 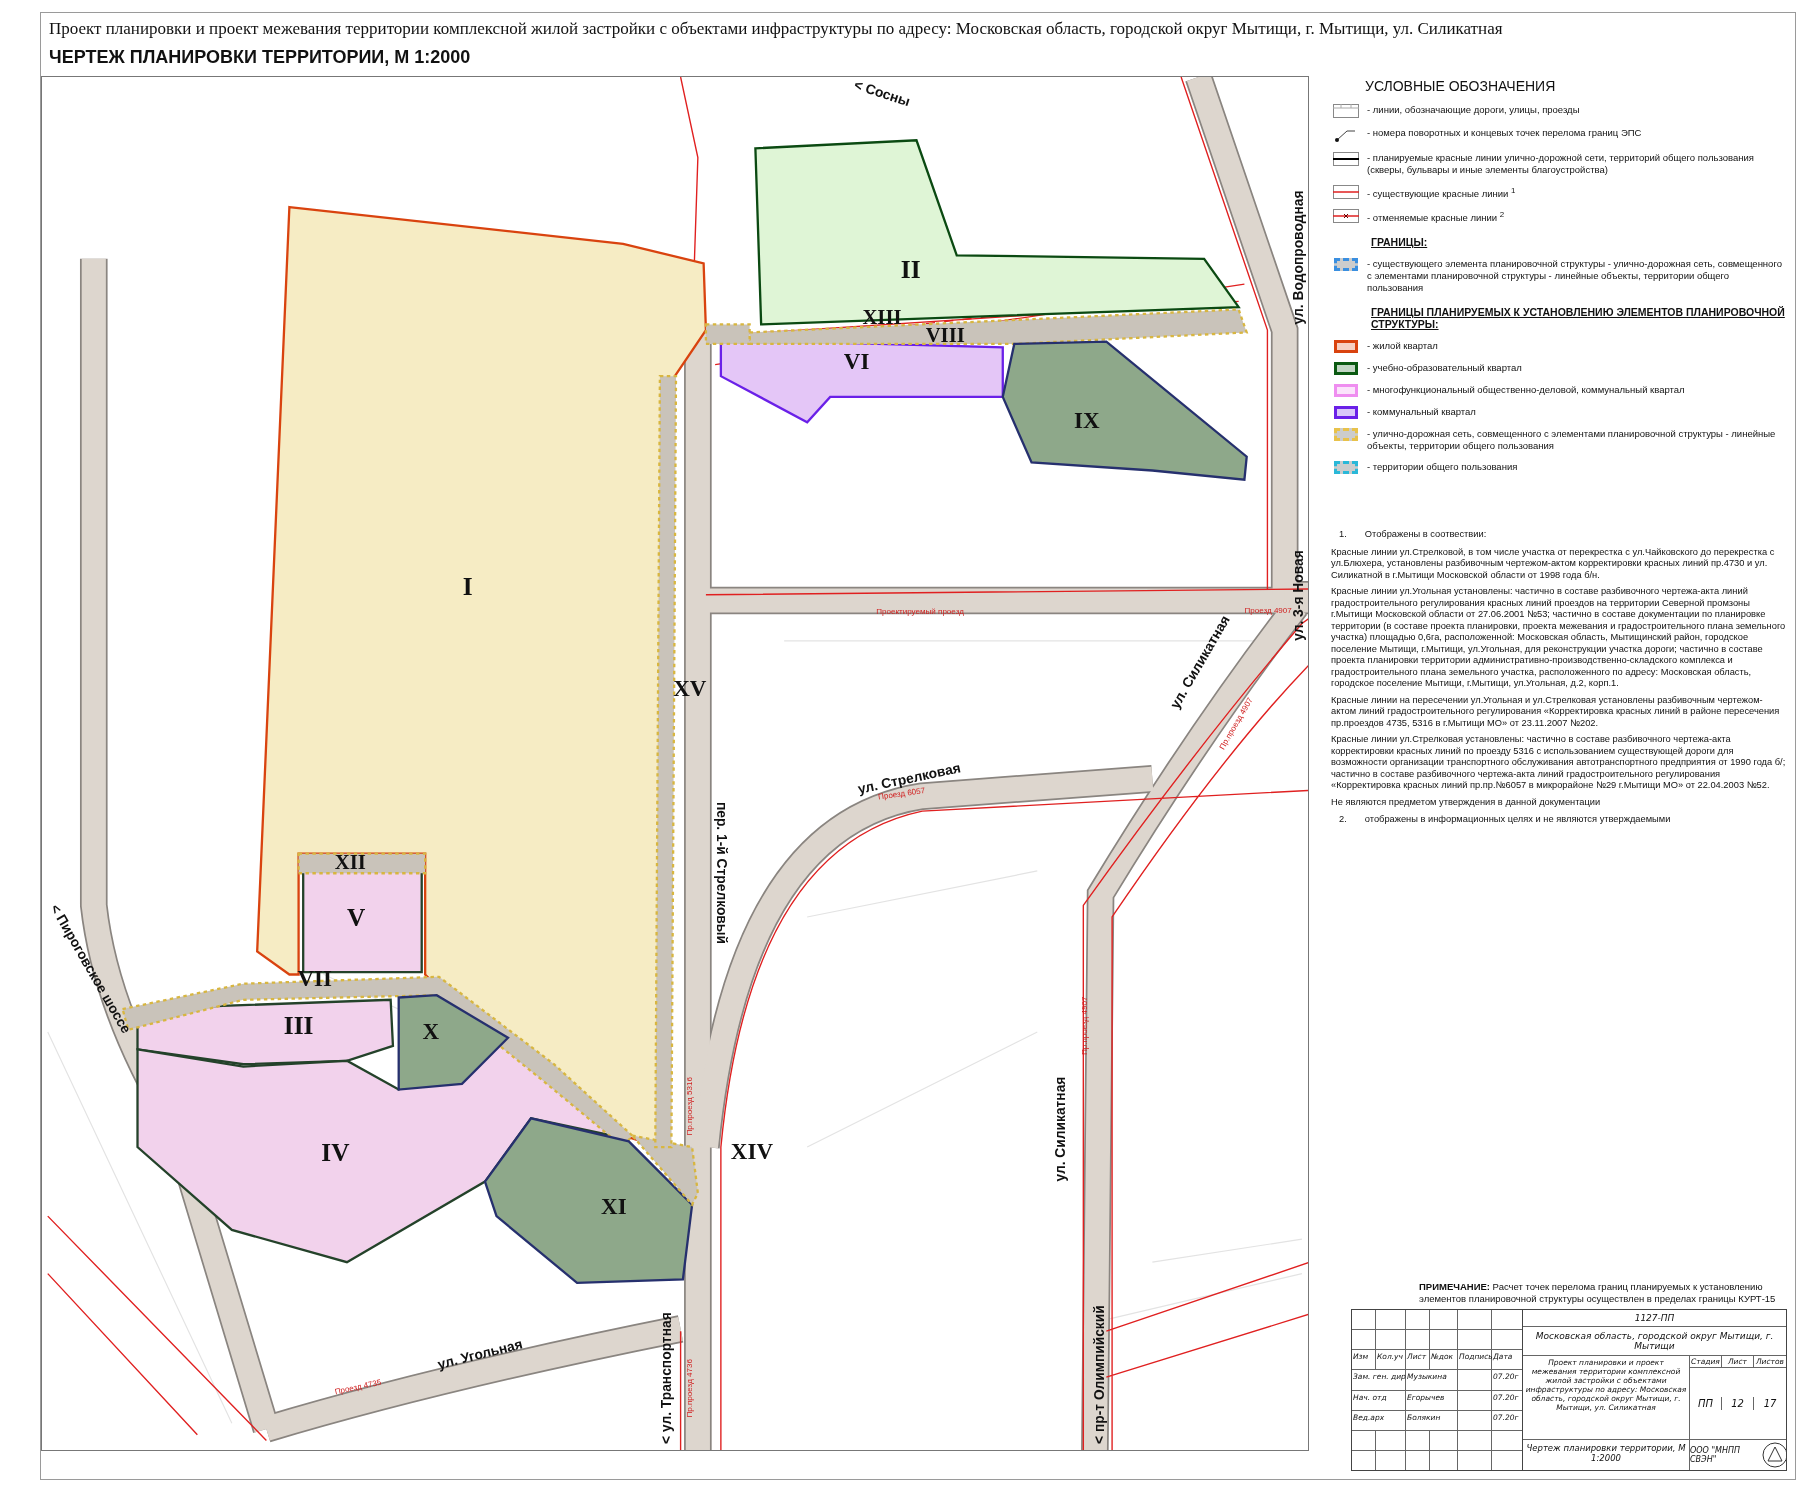 What do you see at coordinates (910, 269) in the screenshot?
I see `quarter-label: II` at bounding box center [910, 269].